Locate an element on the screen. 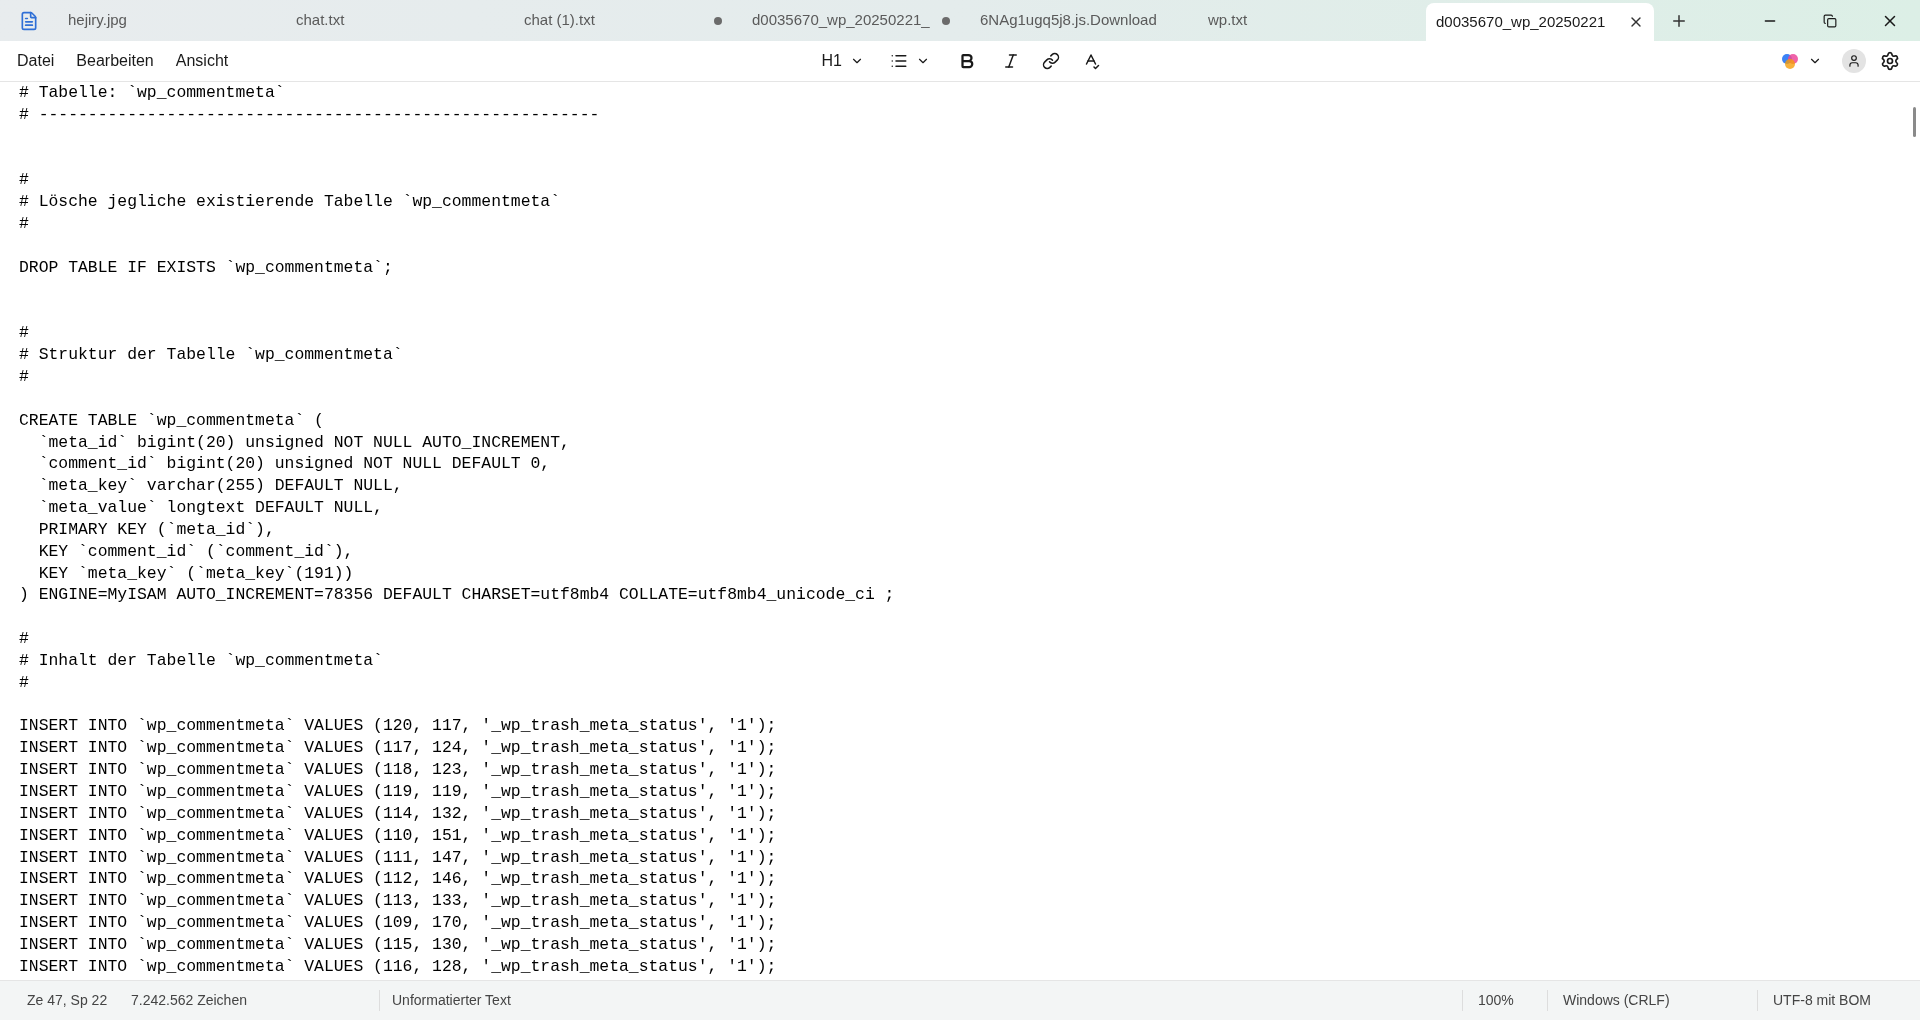  account-icon is located at coordinates (1854, 61).